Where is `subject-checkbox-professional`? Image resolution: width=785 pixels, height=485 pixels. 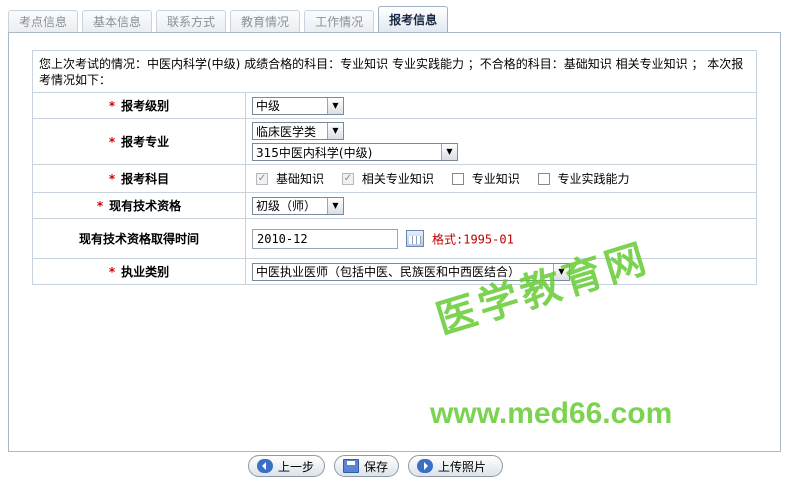
subject-checkbox-professional is located at coordinates (457, 178).